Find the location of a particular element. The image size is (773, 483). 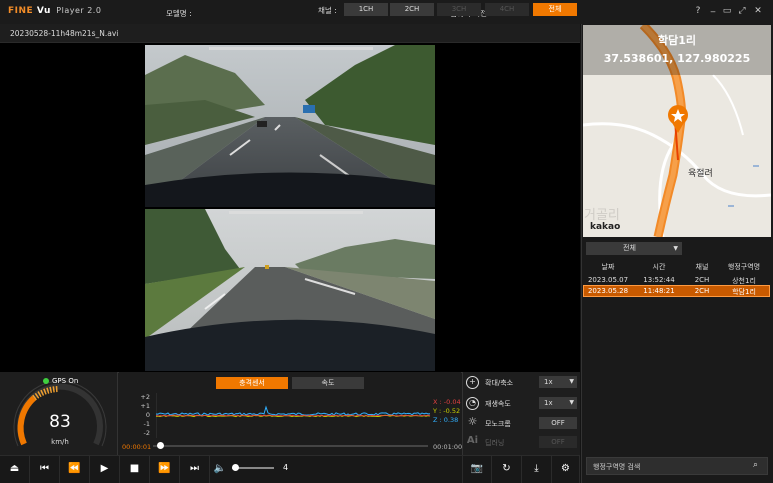

tab-speed: 속도 is located at coordinates (328, 383).